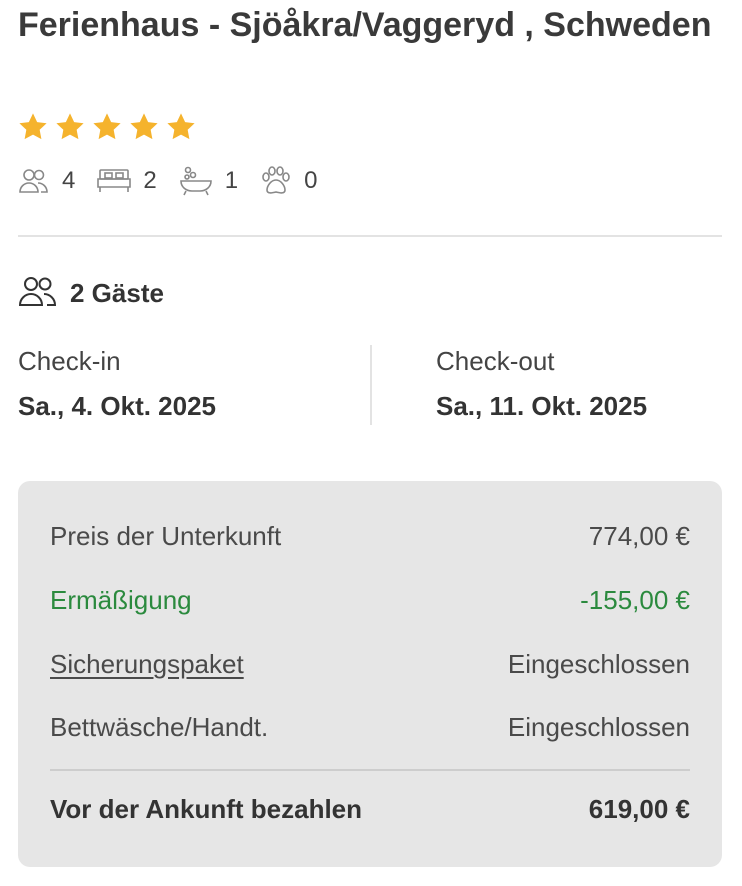 This screenshot has width=742, height=886. What do you see at coordinates (150, 180) in the screenshot?
I see `feature-count: 2` at bounding box center [150, 180].